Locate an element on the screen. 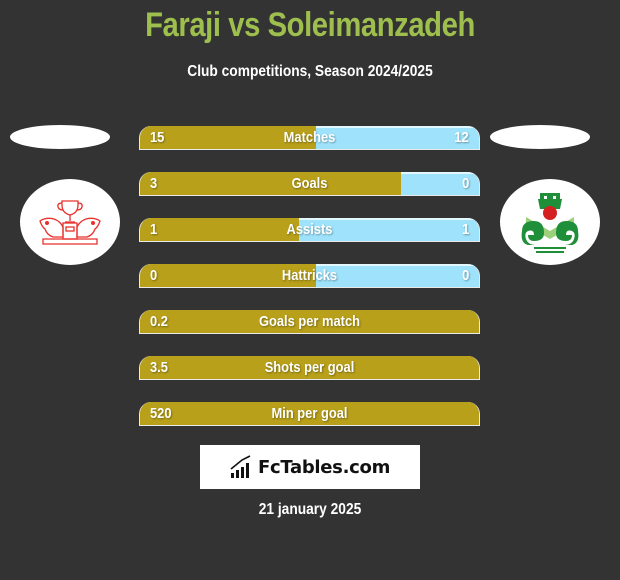 The image size is (620, 580). stat-bar-matches: 15 Matches 12 is located at coordinates (309, 138).